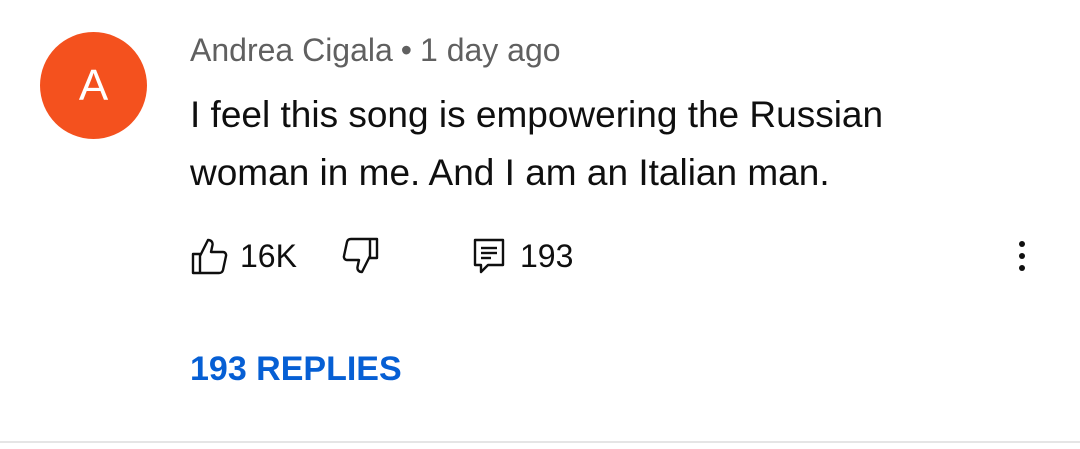 Image resolution: width=1080 pixels, height=449 pixels. What do you see at coordinates (540, 442) in the screenshot?
I see `divider` at bounding box center [540, 442].